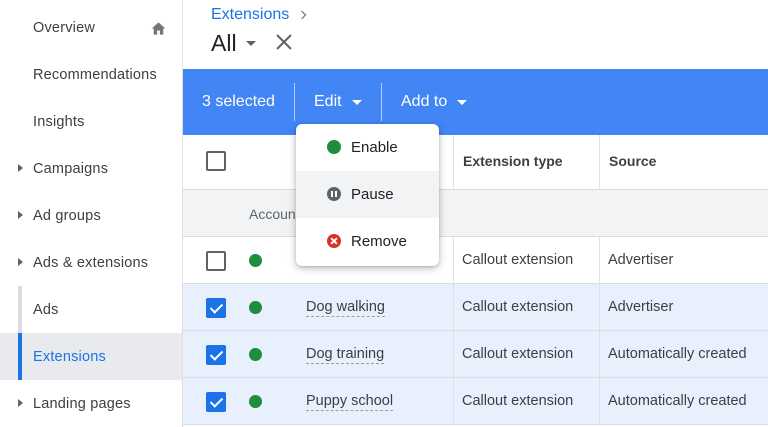 The height and width of the screenshot is (427, 768). Describe the element at coordinates (345, 355) in the screenshot. I see `extension-text: Dog training` at that location.